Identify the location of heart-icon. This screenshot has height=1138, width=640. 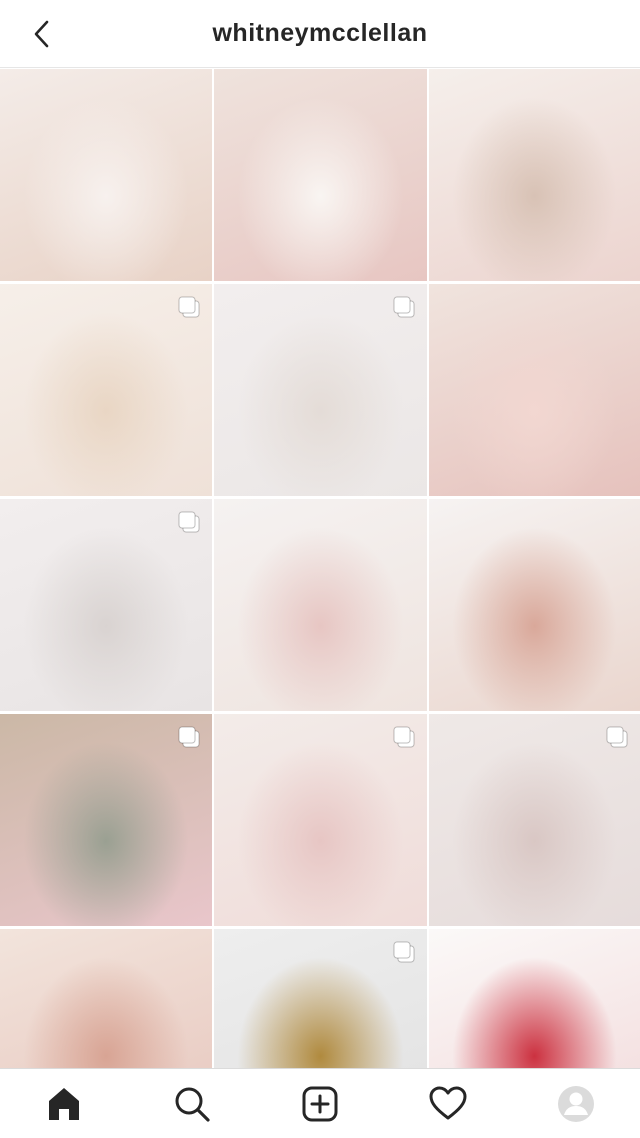
(448, 1102).